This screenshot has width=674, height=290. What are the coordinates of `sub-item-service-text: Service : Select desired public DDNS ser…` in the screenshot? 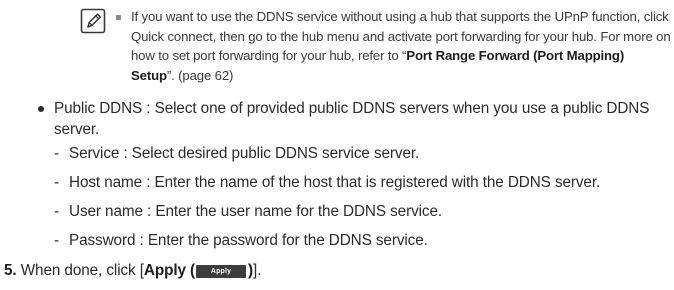 It's located at (244, 153).